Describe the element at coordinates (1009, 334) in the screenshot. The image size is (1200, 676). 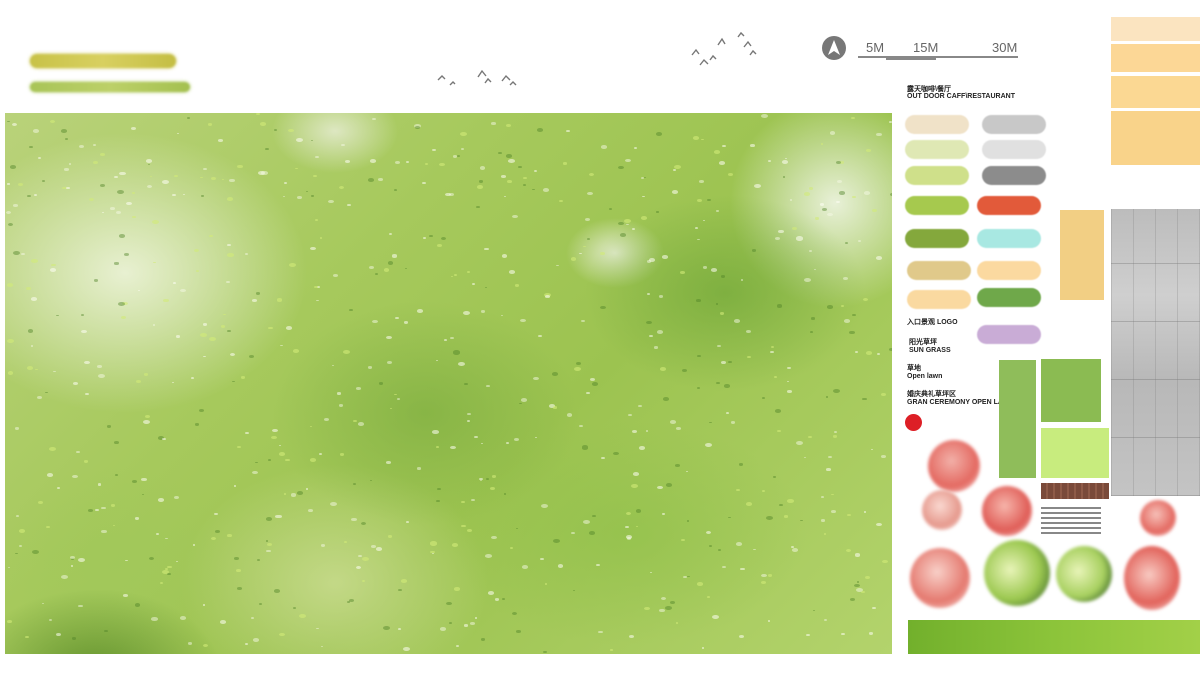
I see `swatch-lavender` at that location.